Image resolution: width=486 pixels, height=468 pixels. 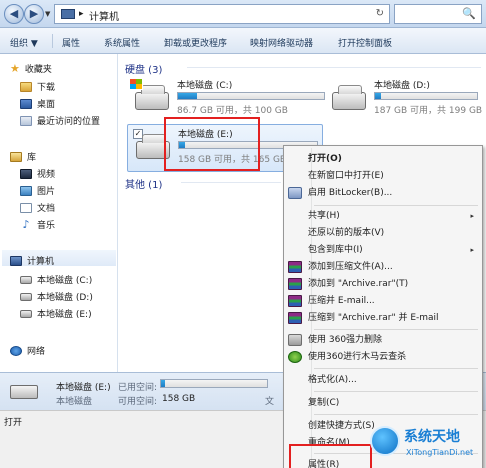 What do you see at coordinates (212, 144) in the screenshot?
I see `drive-e-annotation-box` at bounding box center [212, 144].